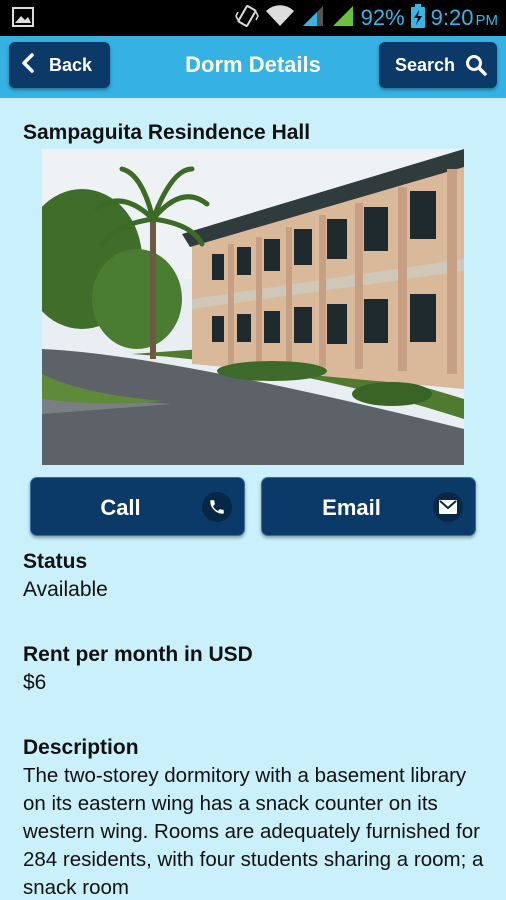 The width and height of the screenshot is (506, 900). What do you see at coordinates (55, 561) in the screenshot?
I see `status-heading: Status` at bounding box center [55, 561].